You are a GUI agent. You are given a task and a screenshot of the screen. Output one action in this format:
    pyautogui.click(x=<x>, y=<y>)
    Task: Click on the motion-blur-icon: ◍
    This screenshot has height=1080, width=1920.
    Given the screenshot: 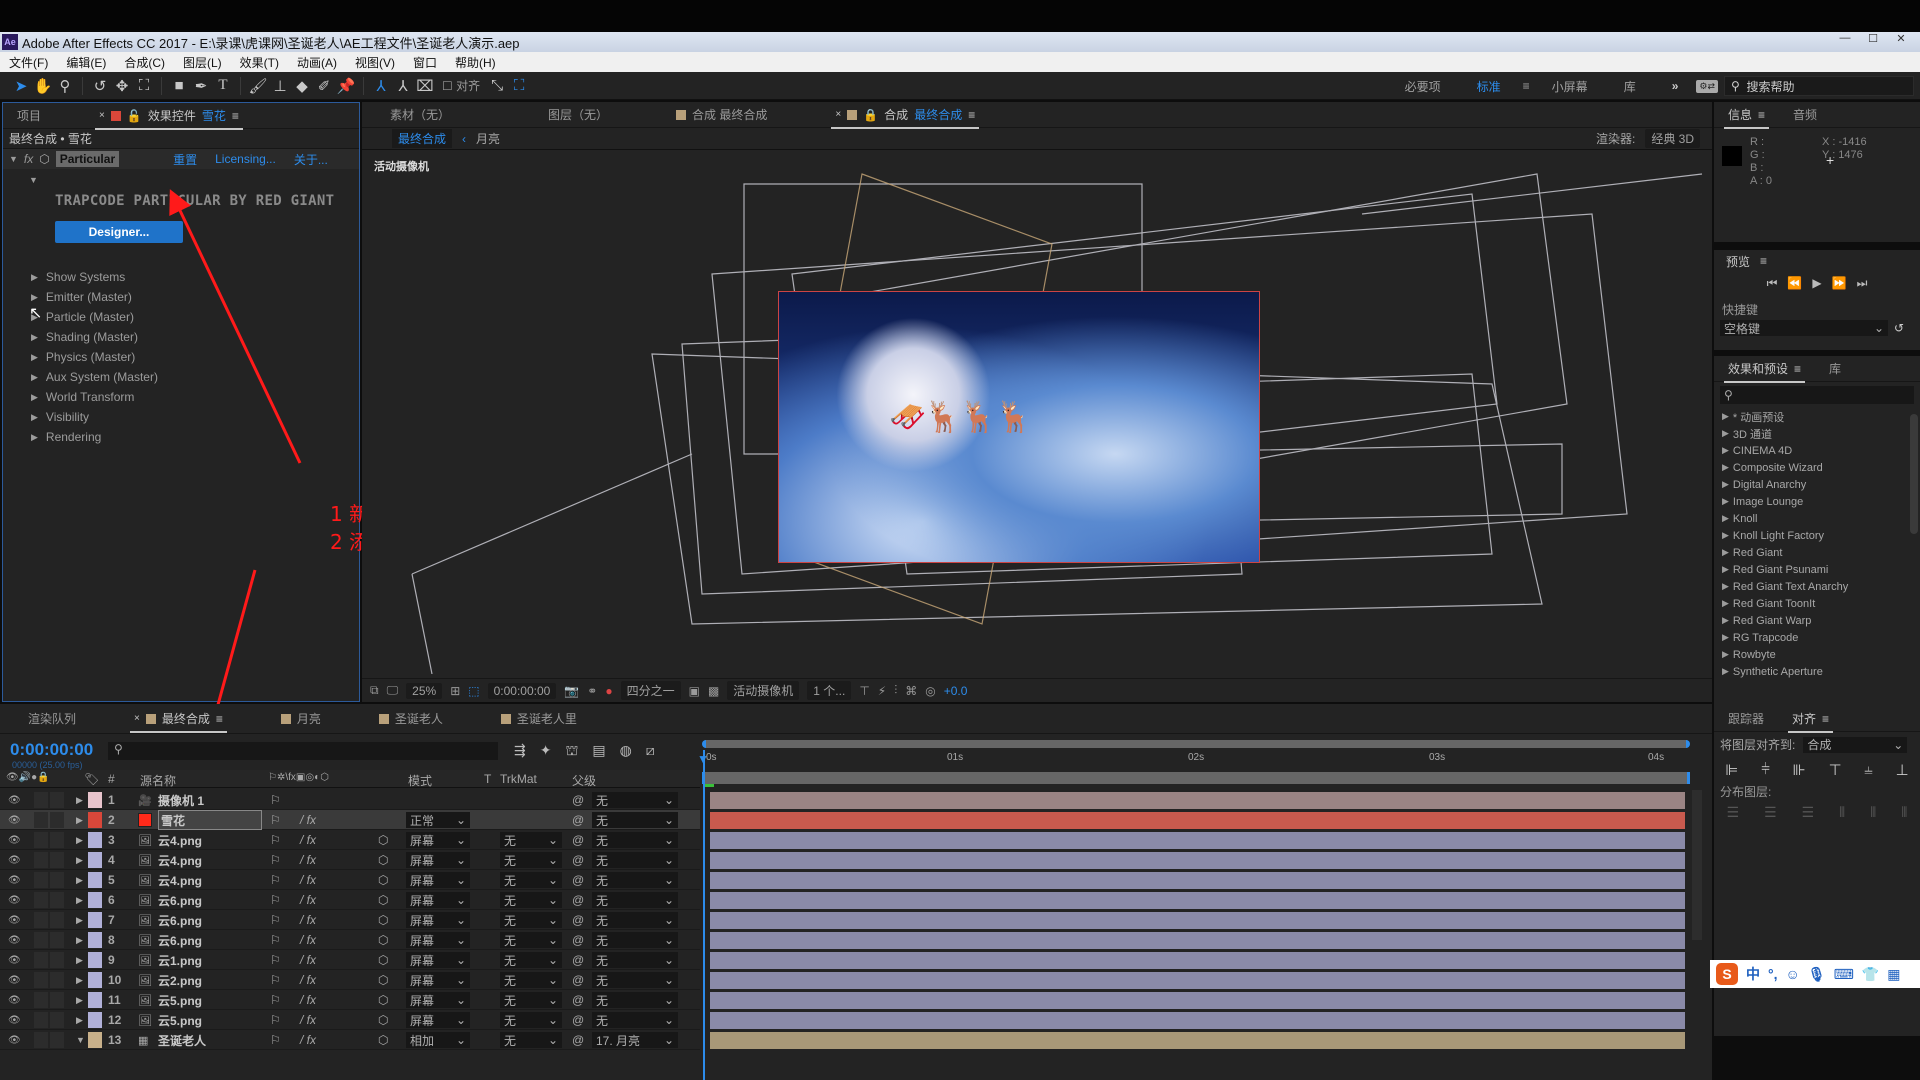 What is the action you would take?
    pyautogui.click(x=626, y=751)
    